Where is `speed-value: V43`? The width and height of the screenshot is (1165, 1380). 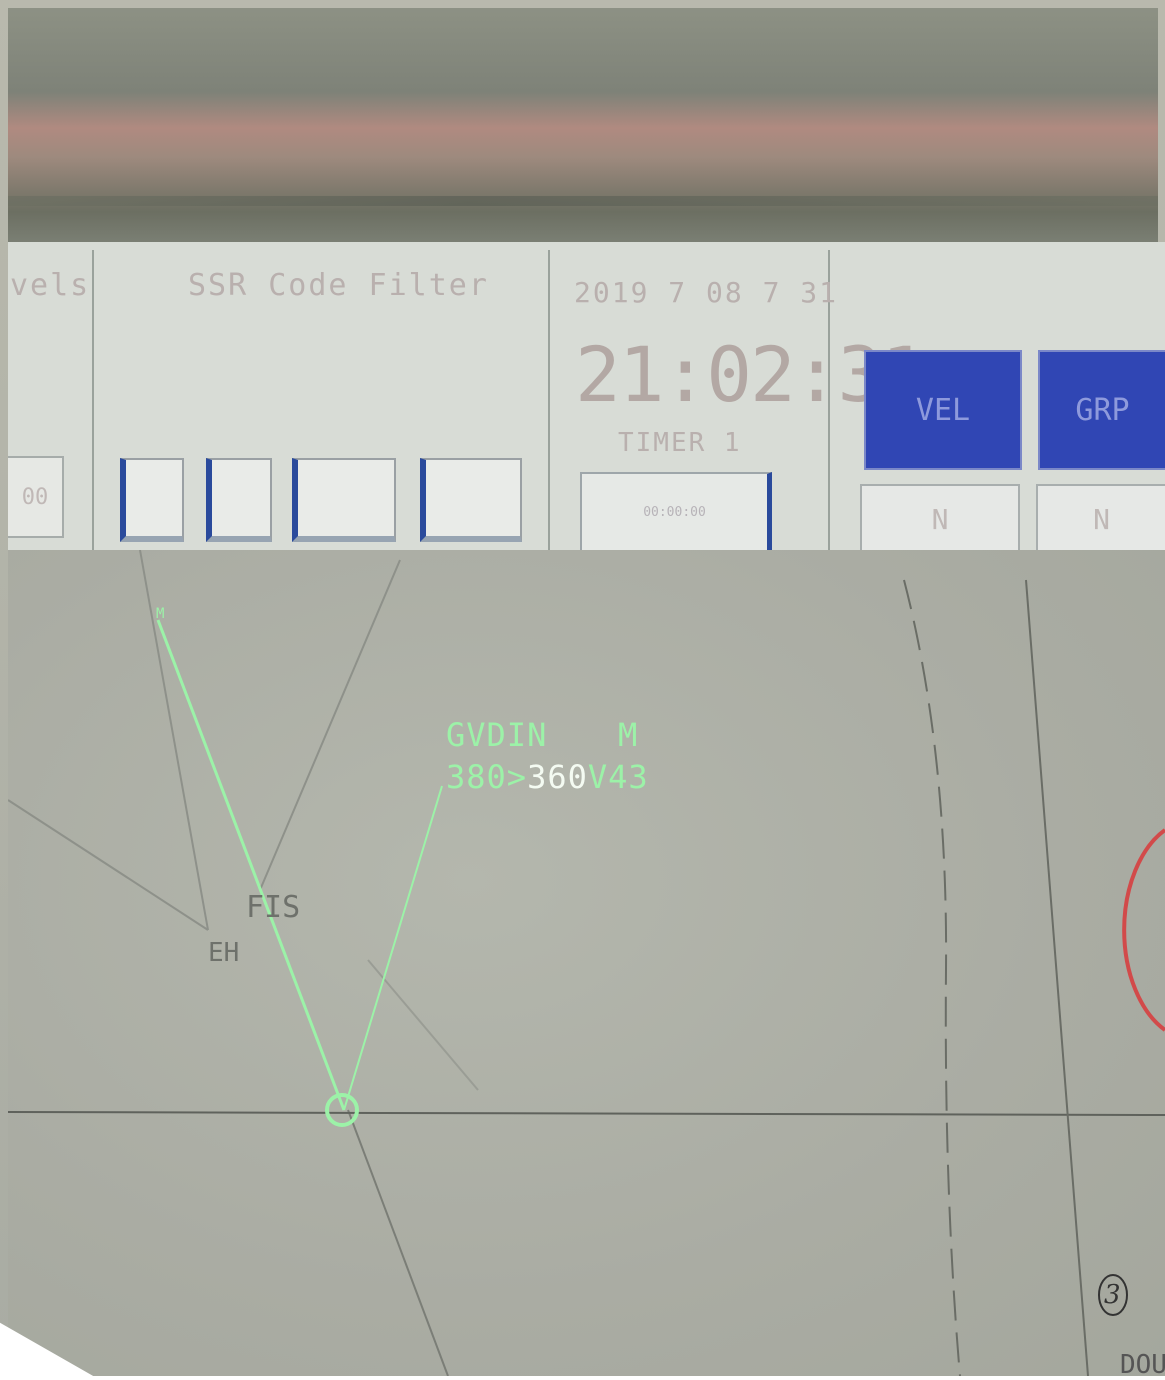 speed-value: V43 is located at coordinates (618, 777).